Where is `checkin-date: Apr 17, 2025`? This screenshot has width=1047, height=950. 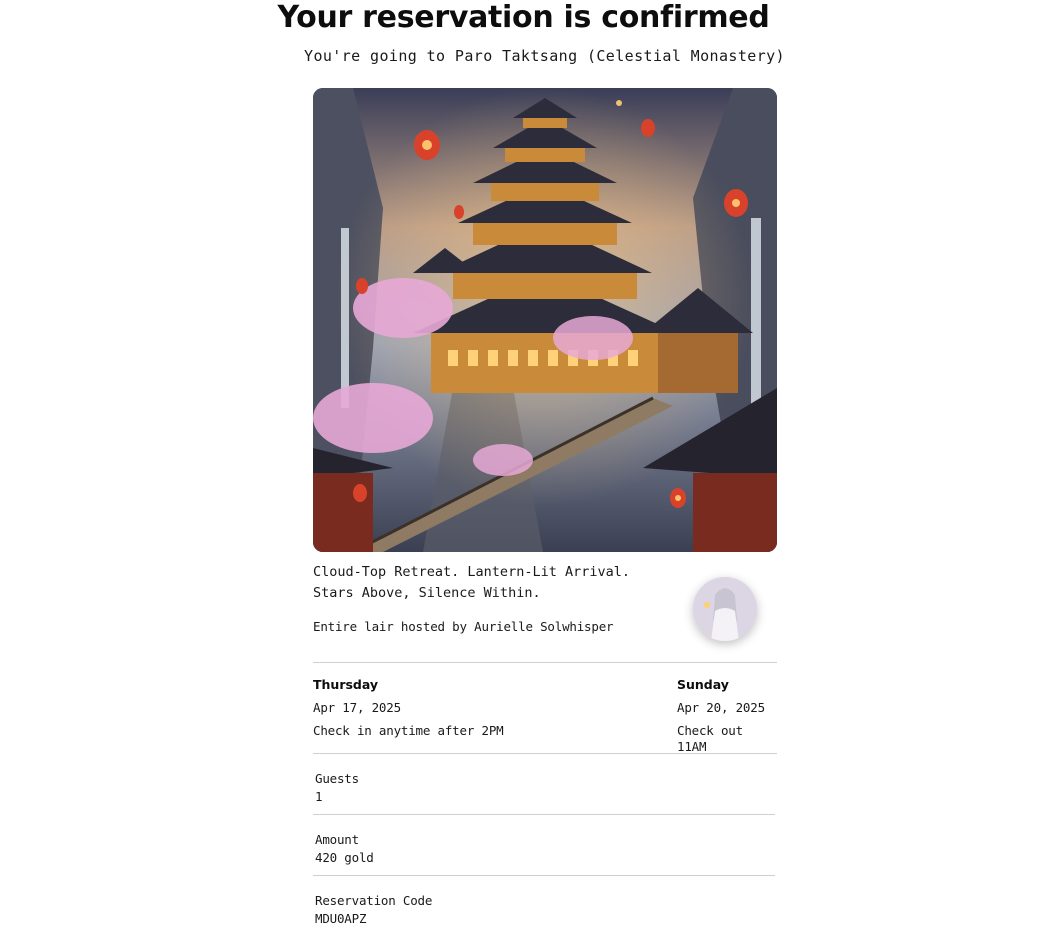
checkin-date: Apr 17, 2025 is located at coordinates (357, 707).